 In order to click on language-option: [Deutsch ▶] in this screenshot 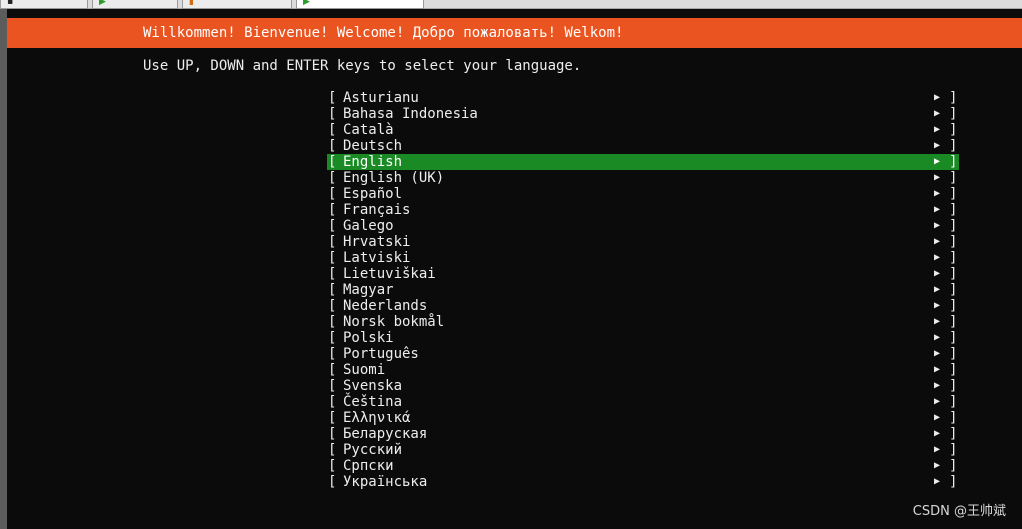, I will do `click(643, 146)`.